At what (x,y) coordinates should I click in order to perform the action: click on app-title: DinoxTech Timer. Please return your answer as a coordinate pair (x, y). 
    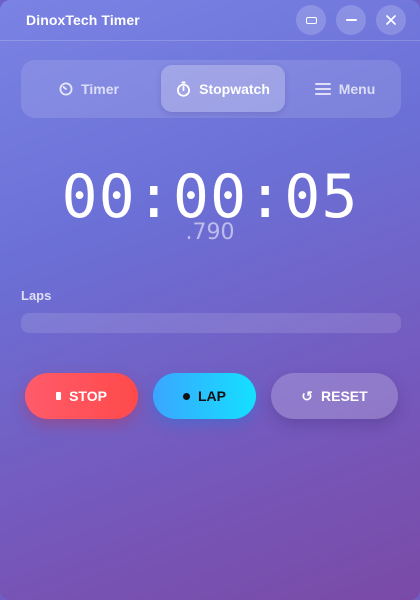
    Looking at the image, I should click on (83, 20).